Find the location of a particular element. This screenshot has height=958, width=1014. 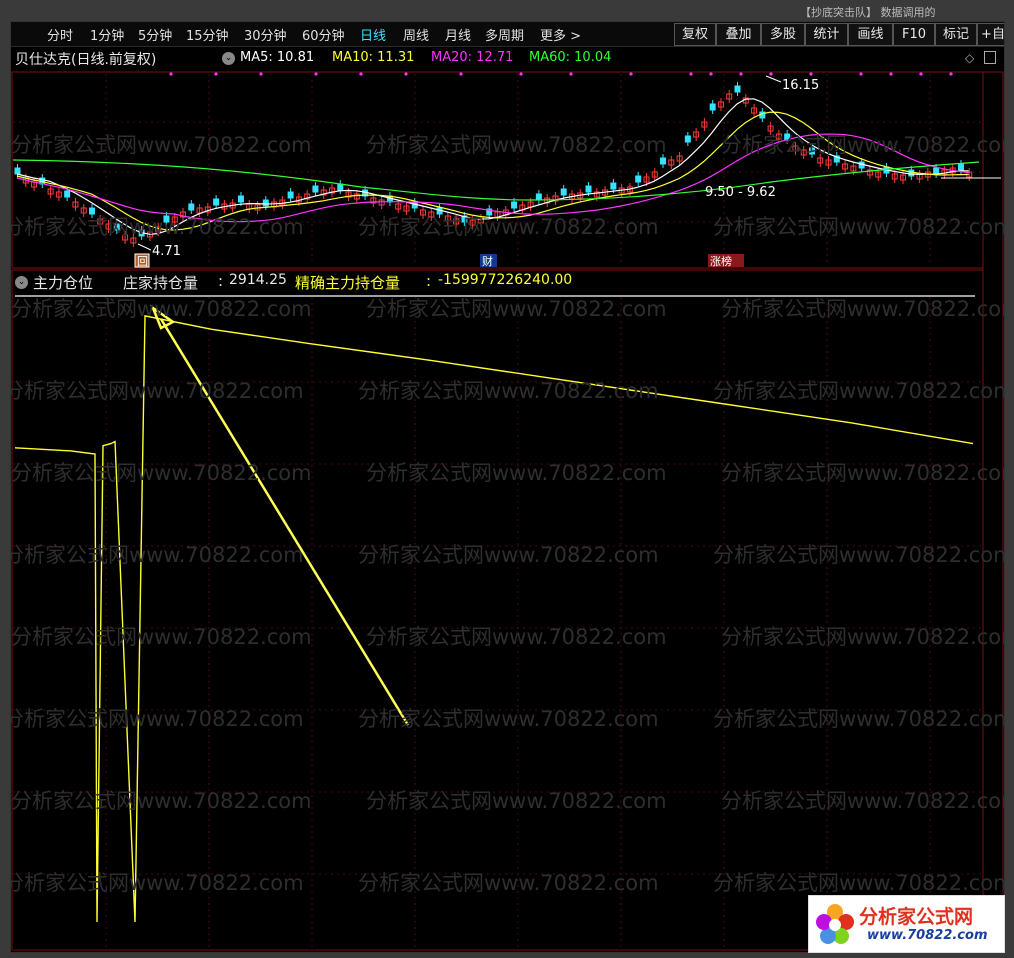

ma60-line is located at coordinates (496, 180).